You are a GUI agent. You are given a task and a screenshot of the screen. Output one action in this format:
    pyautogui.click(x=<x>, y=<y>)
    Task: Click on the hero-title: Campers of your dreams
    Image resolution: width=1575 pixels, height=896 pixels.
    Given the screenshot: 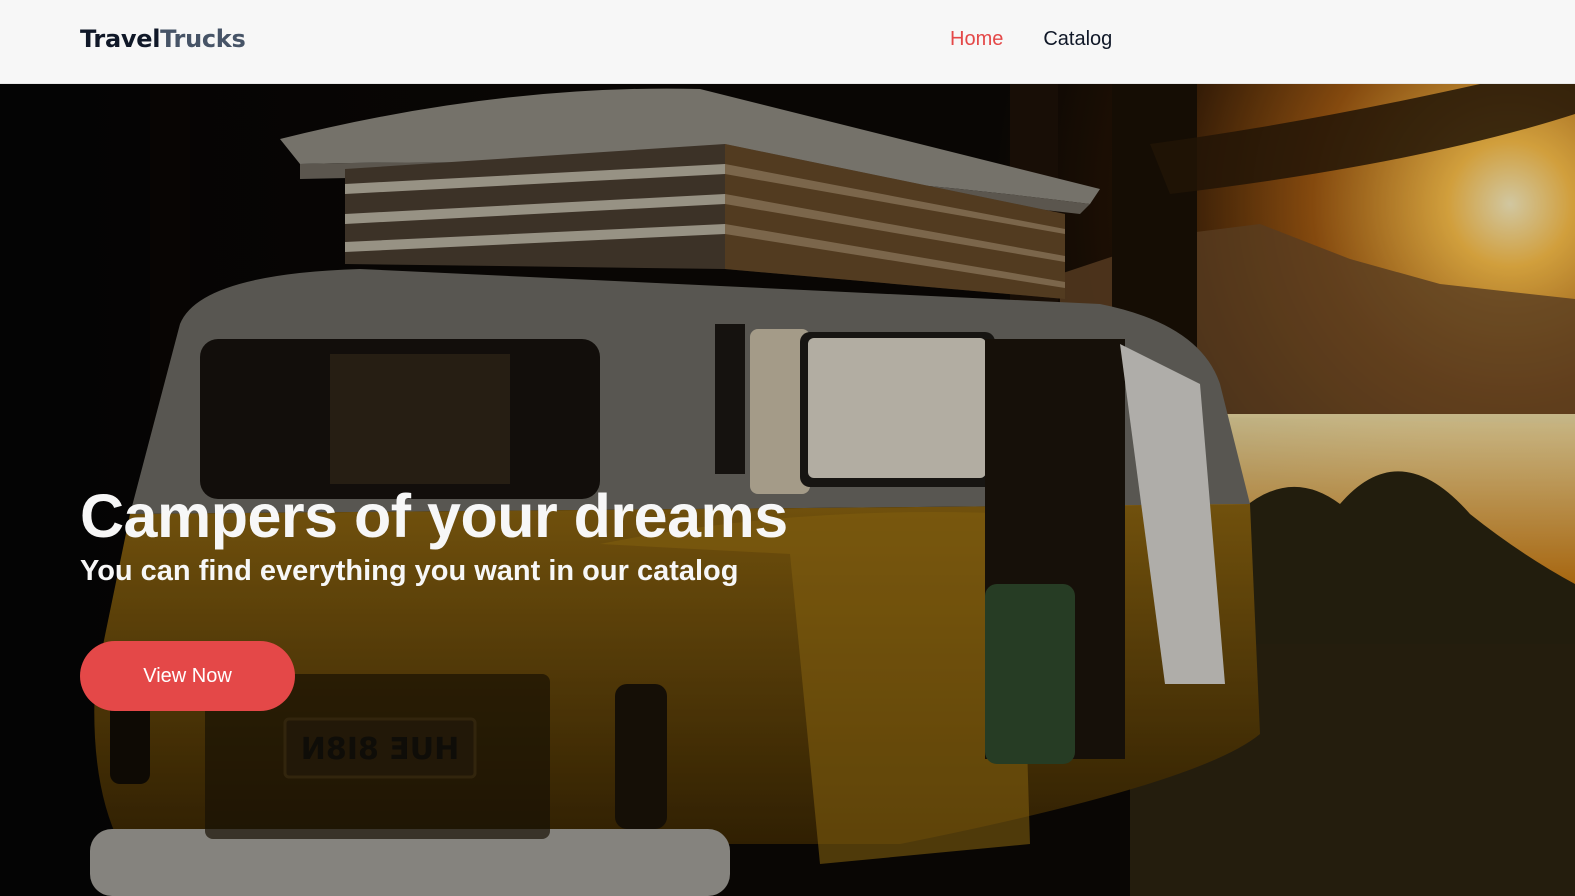 What is the action you would take?
    pyautogui.click(x=434, y=516)
    